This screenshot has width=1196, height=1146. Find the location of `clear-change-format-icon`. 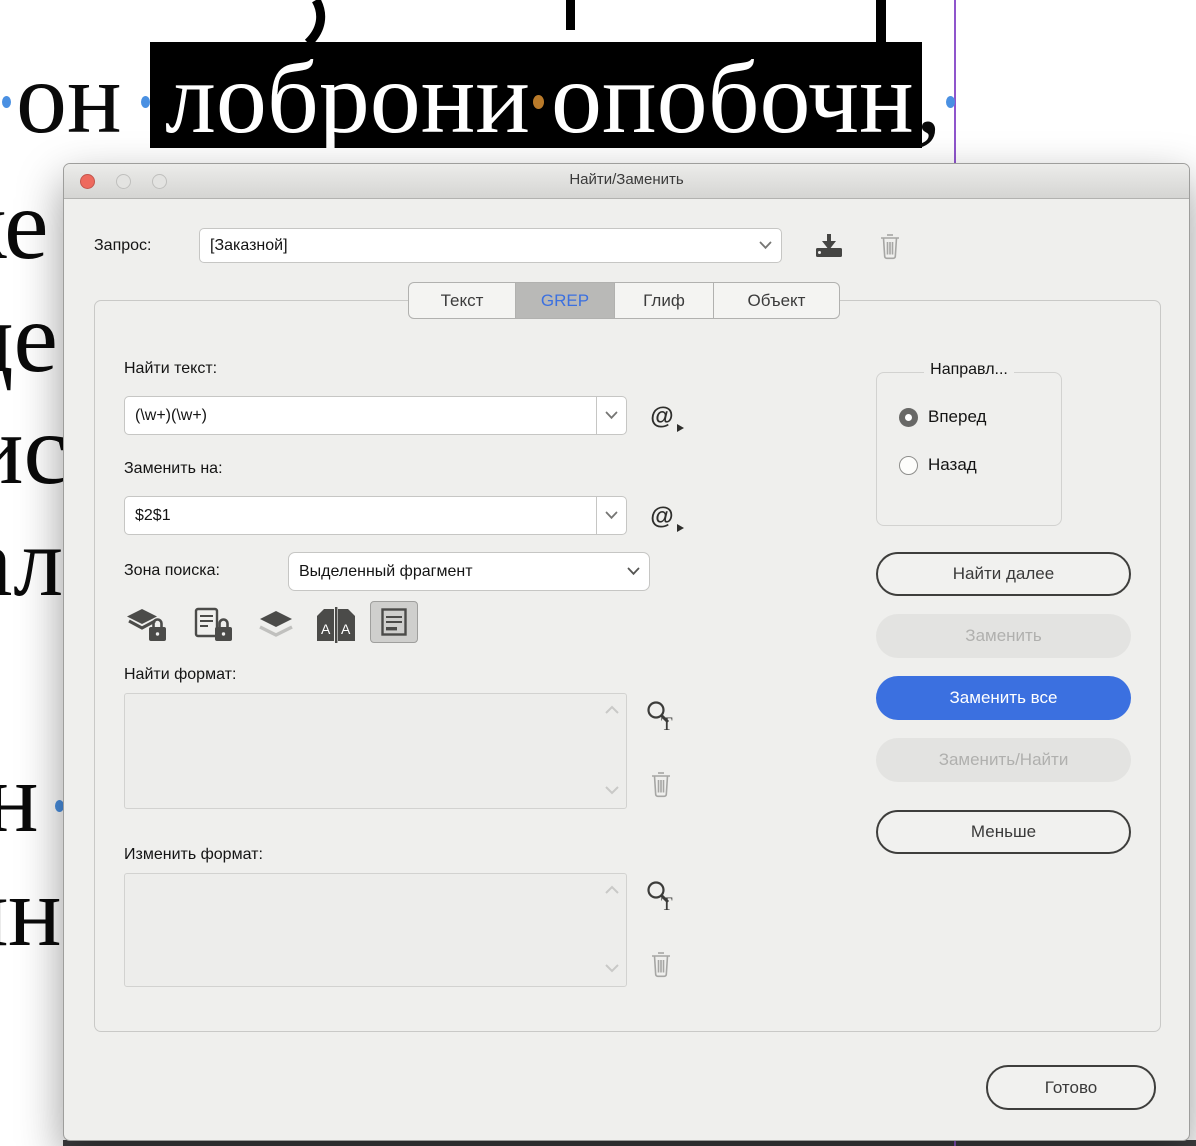

clear-change-format-icon is located at coordinates (661, 964).